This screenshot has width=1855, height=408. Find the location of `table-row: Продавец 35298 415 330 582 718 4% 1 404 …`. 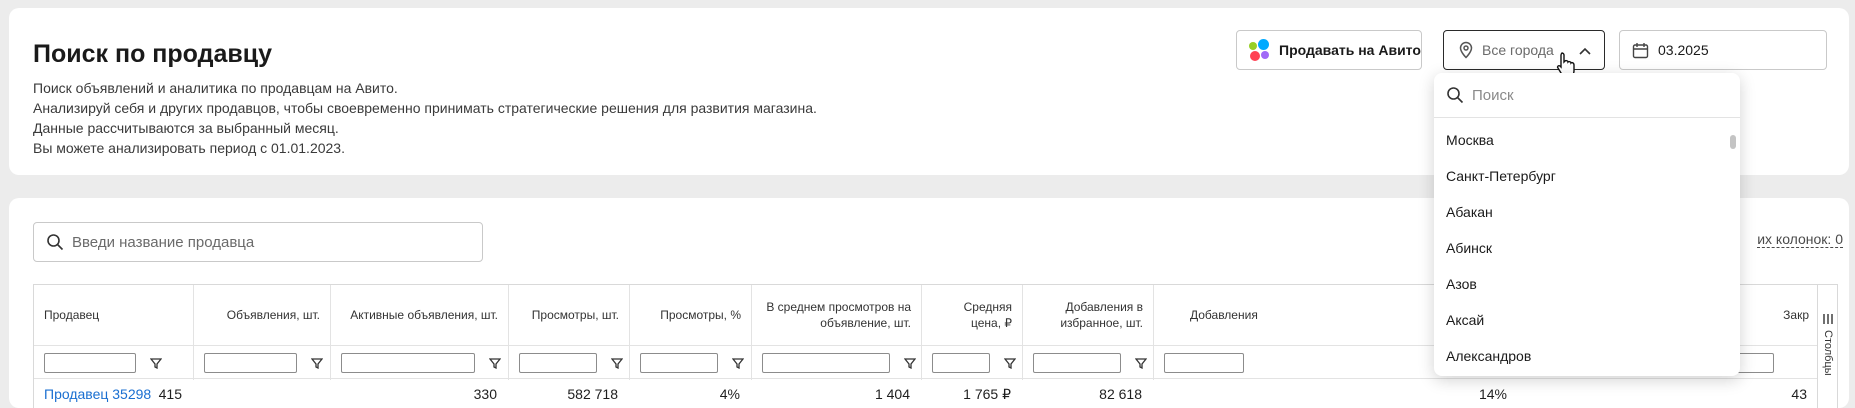

table-row: Продавец 35298 415 330 582 718 4% 1 404 … is located at coordinates (935, 394).